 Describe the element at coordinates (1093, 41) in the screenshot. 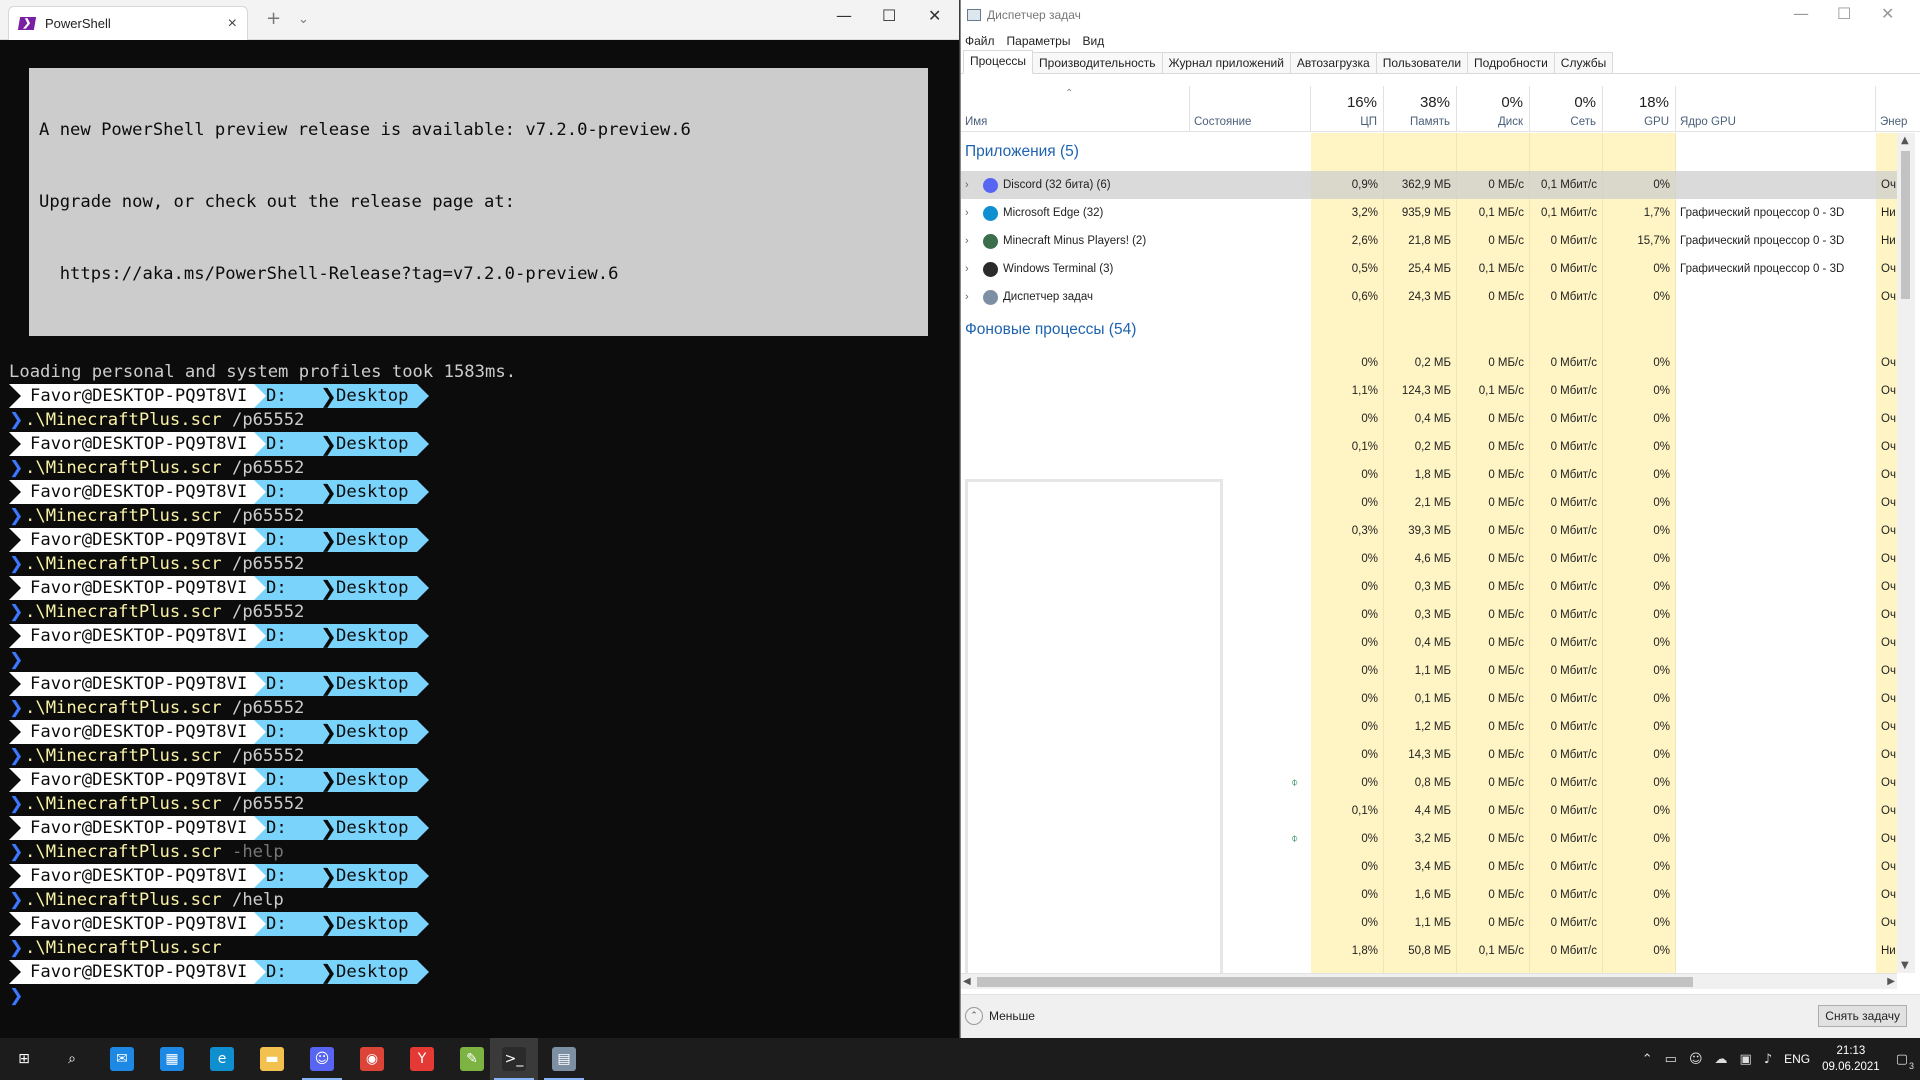

I see `menu-view: Вид` at that location.